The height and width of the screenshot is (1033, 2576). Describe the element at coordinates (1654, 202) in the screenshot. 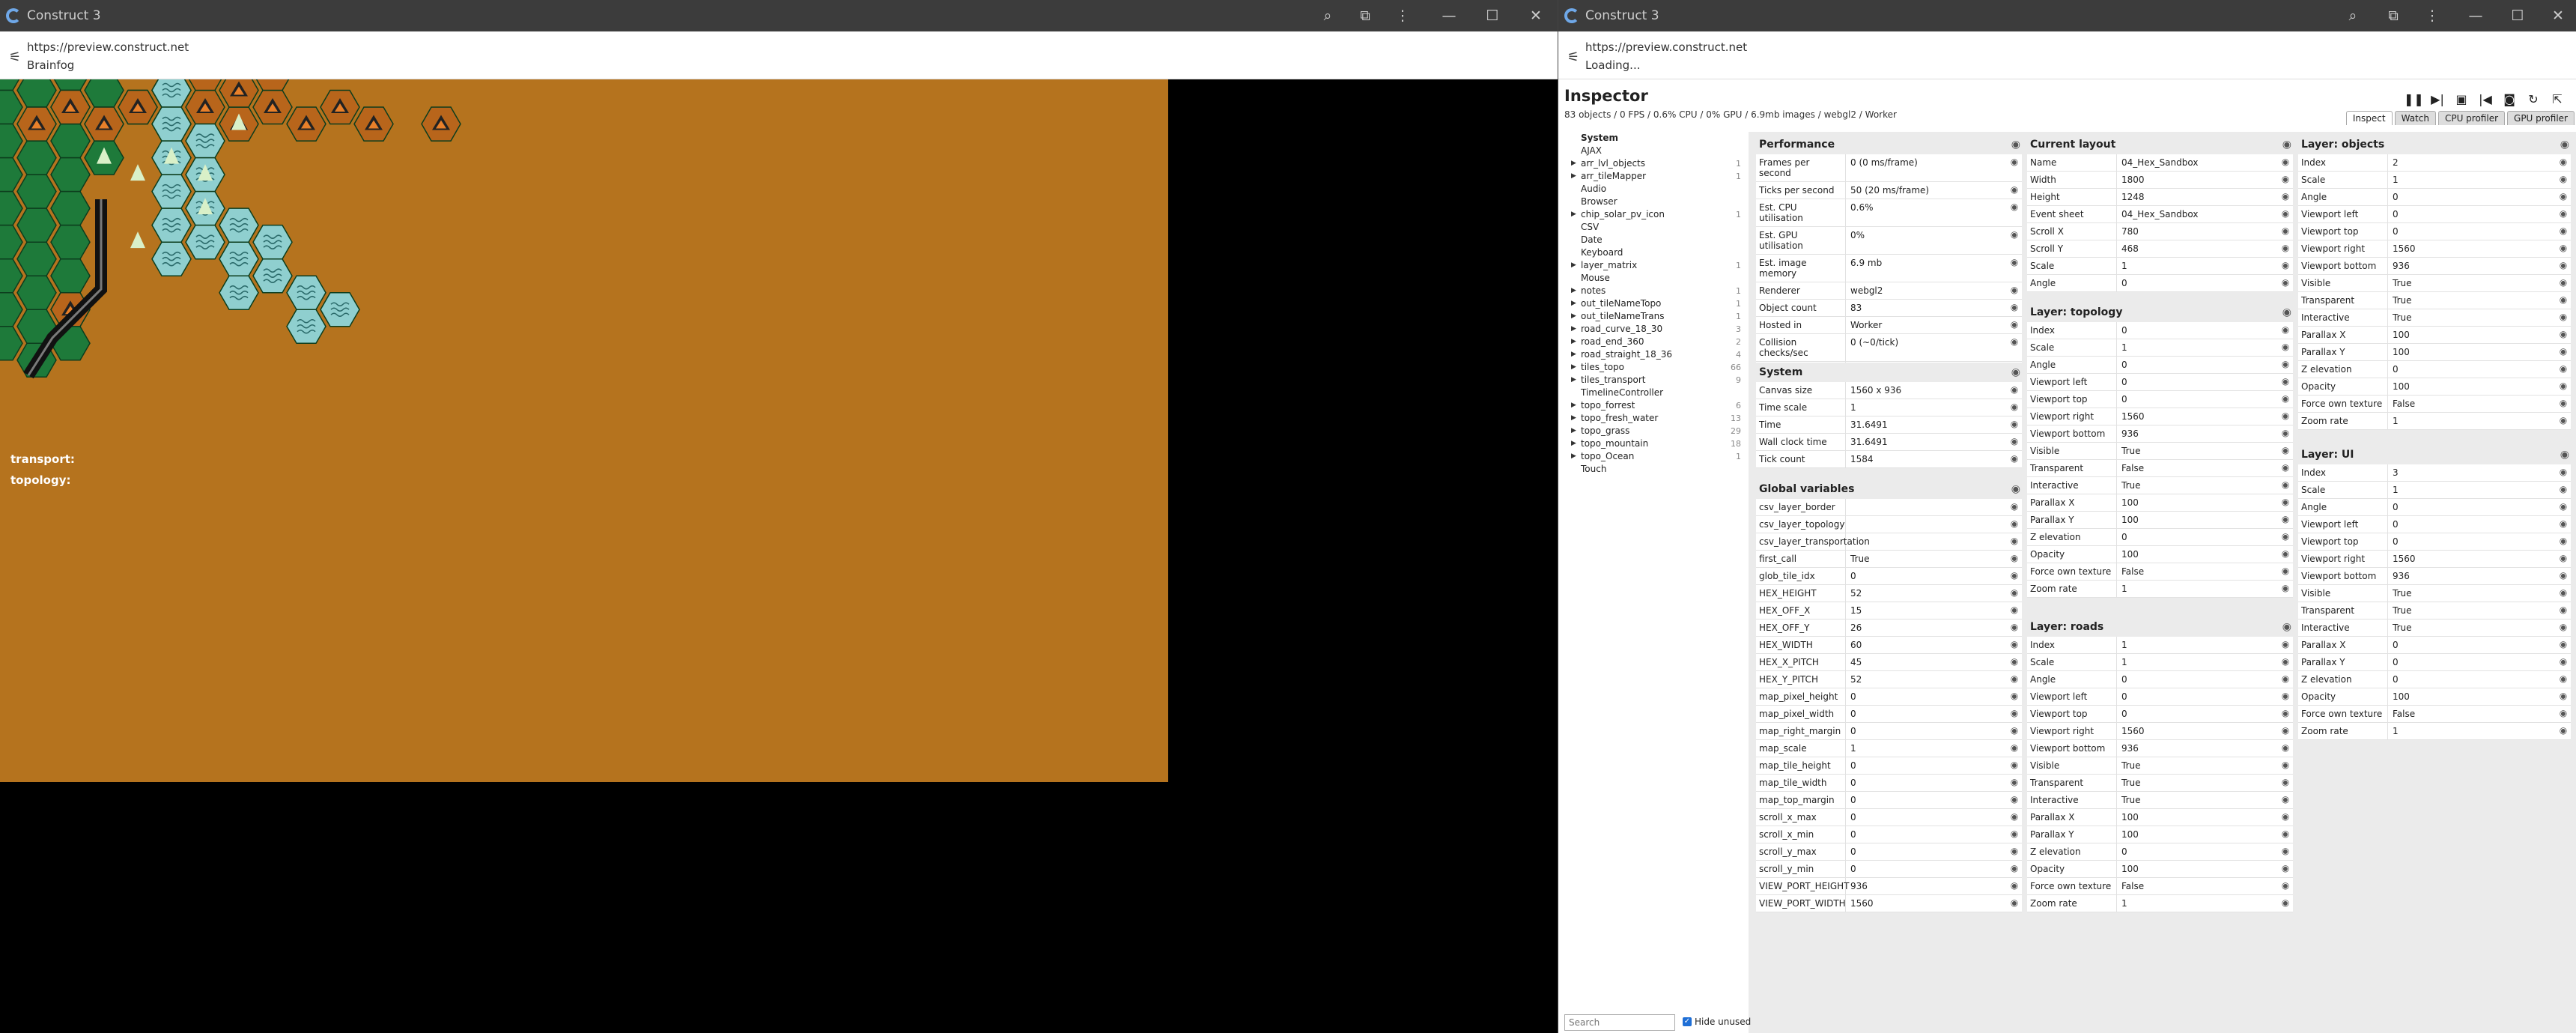

I see `tree-item: Browser` at that location.